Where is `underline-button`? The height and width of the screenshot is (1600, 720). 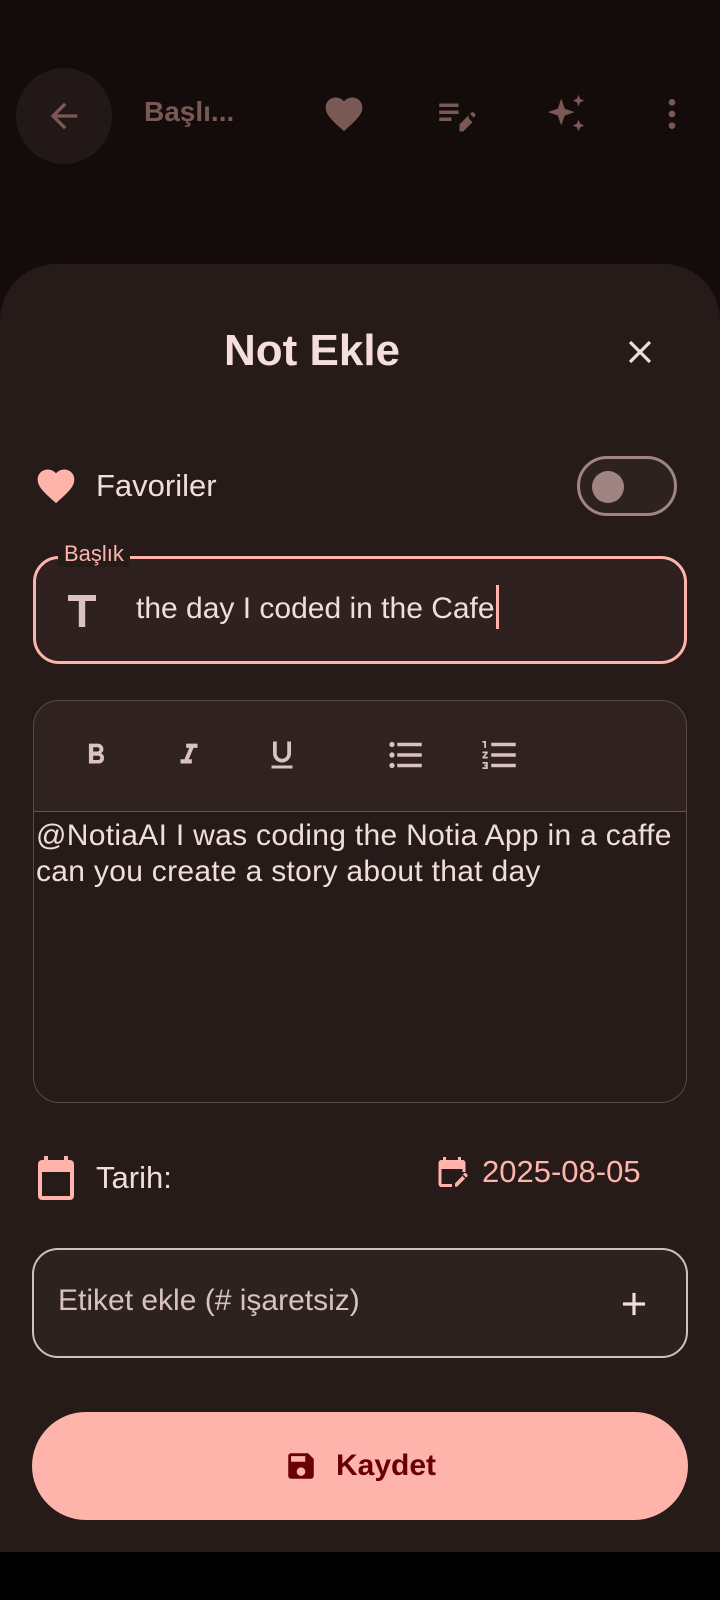 underline-button is located at coordinates (282, 755).